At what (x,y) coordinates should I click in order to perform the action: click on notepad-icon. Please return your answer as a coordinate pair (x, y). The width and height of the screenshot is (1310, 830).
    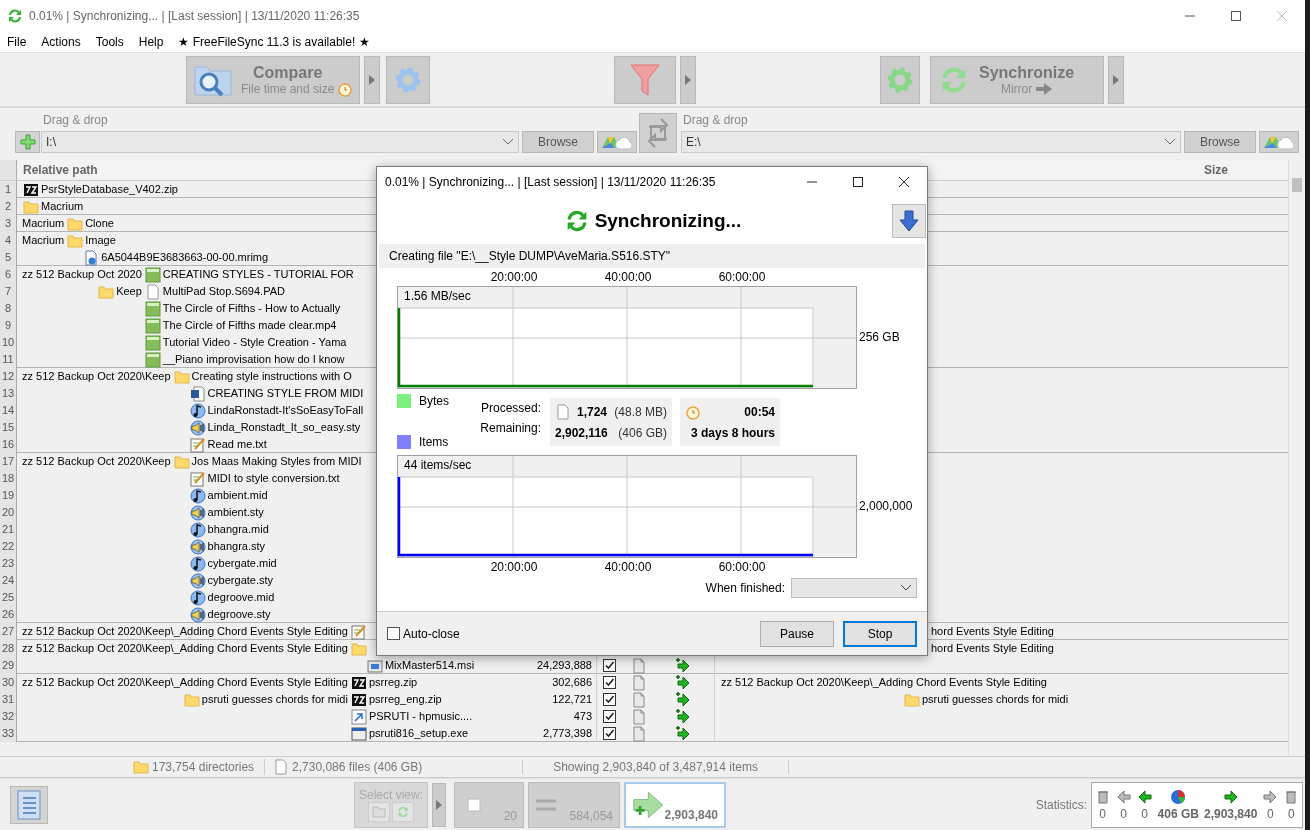
    Looking at the image, I should click on (358, 631).